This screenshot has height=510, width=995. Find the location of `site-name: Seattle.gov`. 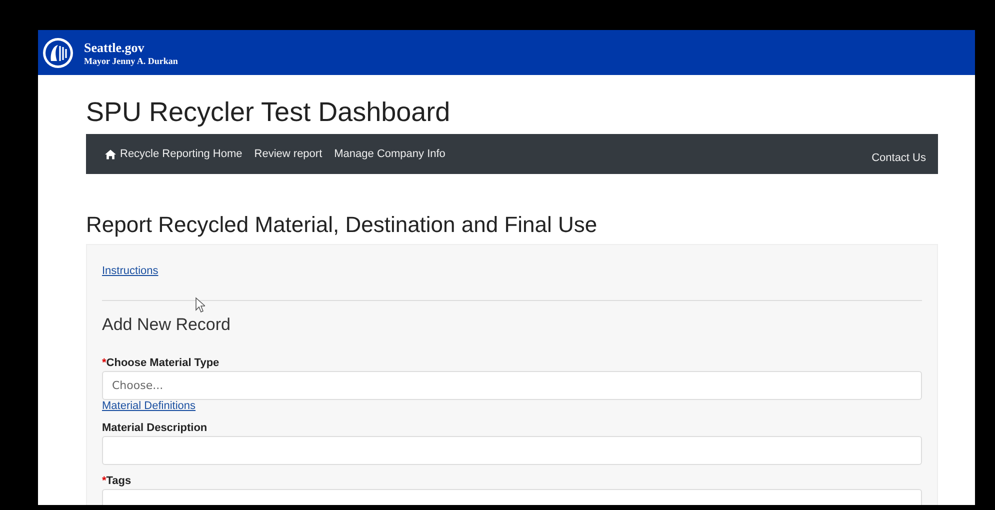

site-name: Seattle.gov is located at coordinates (131, 48).